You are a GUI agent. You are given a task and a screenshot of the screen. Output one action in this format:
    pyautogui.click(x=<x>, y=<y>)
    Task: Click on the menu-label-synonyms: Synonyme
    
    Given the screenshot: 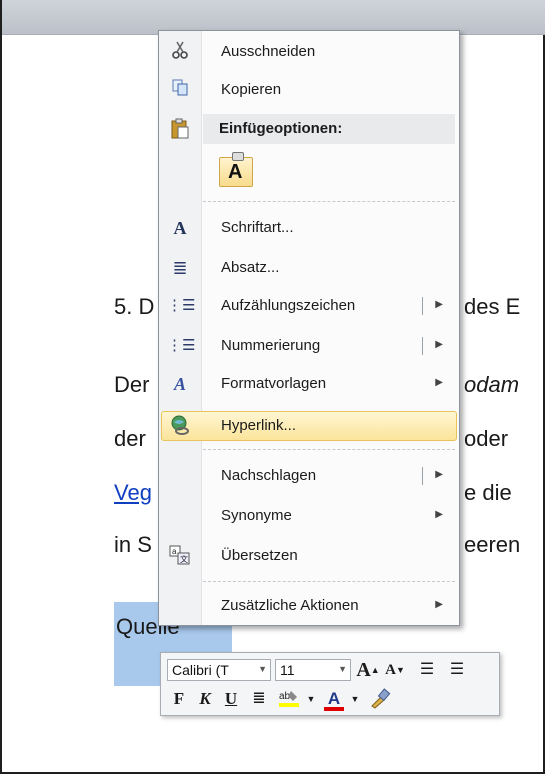 What is the action you would take?
    pyautogui.click(x=256, y=515)
    